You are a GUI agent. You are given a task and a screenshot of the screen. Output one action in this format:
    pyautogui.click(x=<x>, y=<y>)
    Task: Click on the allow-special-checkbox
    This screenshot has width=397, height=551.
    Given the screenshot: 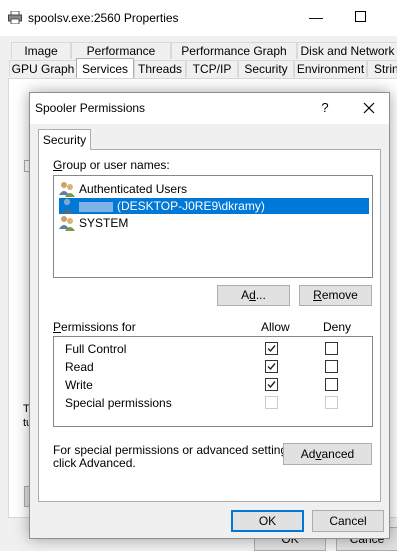 What is the action you would take?
    pyautogui.click(x=271, y=402)
    